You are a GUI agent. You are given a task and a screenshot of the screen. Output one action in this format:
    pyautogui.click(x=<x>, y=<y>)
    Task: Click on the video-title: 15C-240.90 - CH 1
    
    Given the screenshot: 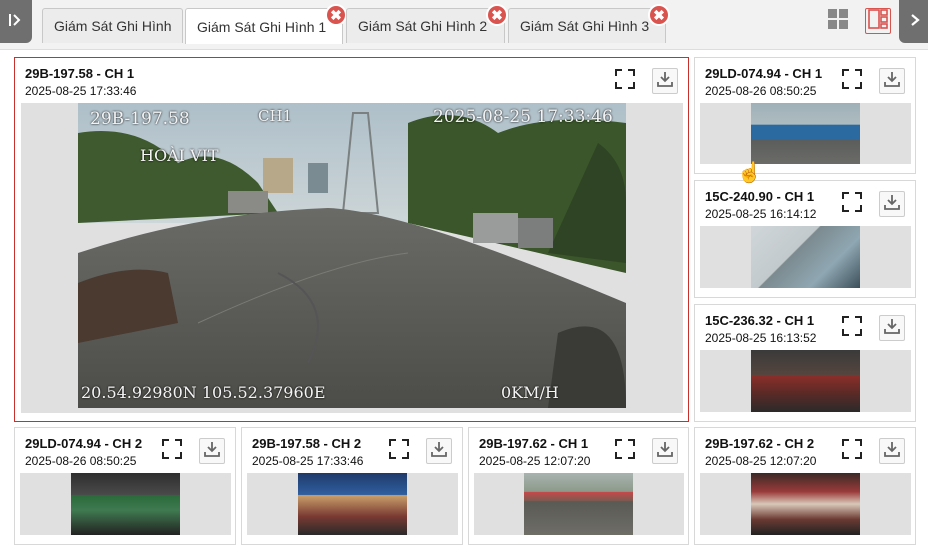 What is the action you would take?
    pyautogui.click(x=760, y=196)
    